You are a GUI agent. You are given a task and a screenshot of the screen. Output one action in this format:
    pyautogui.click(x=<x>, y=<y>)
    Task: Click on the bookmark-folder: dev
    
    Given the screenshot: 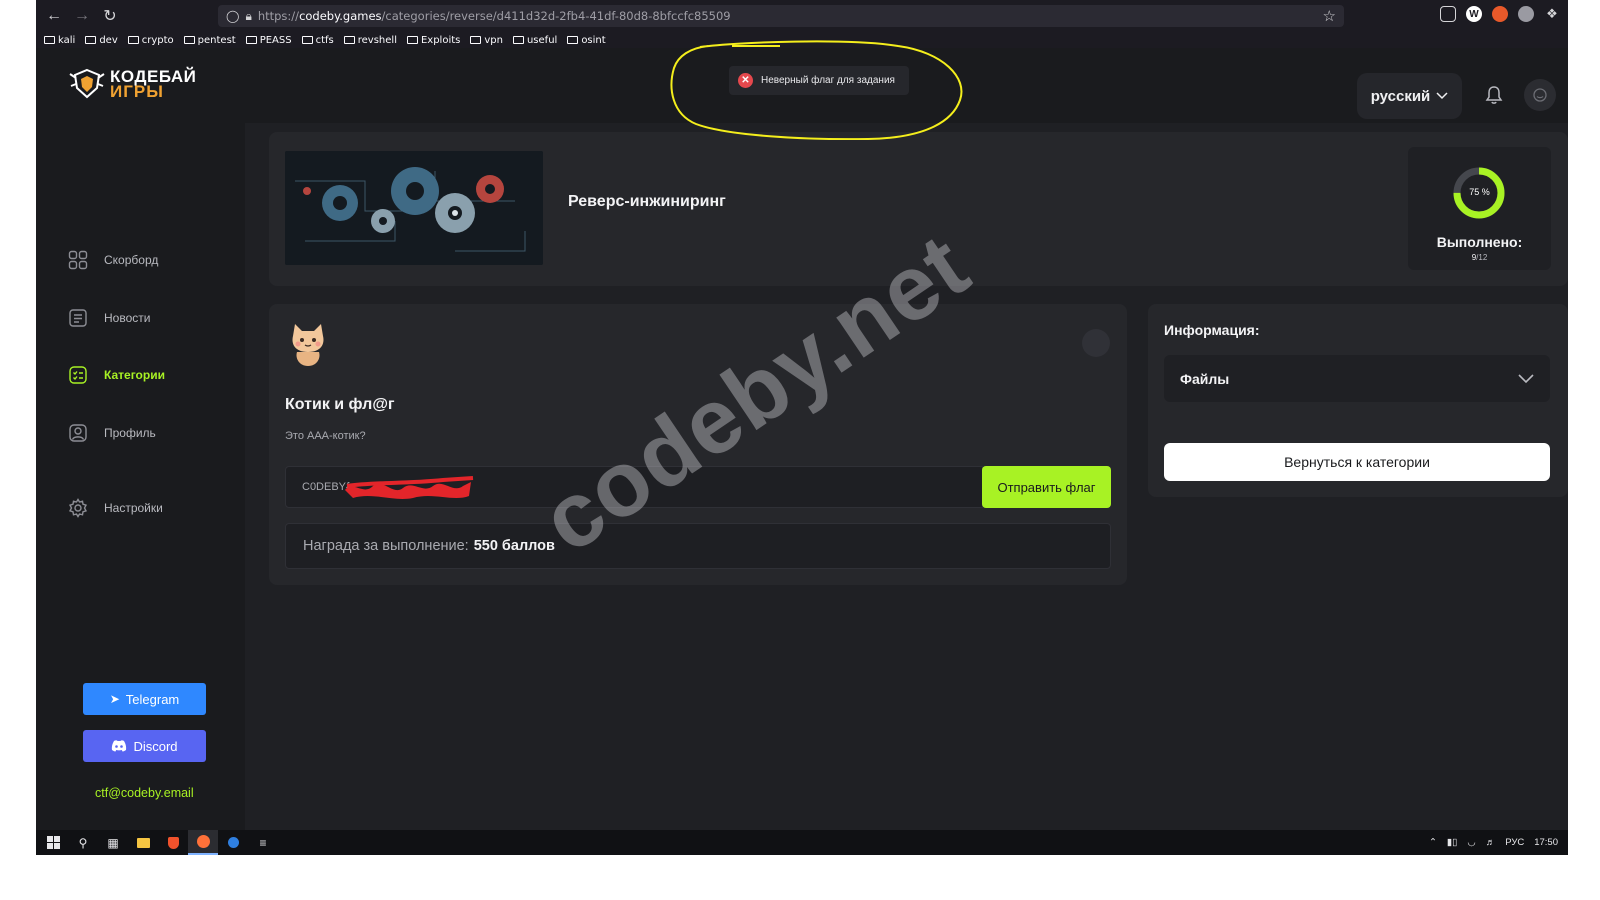 What is the action you would take?
    pyautogui.click(x=101, y=40)
    